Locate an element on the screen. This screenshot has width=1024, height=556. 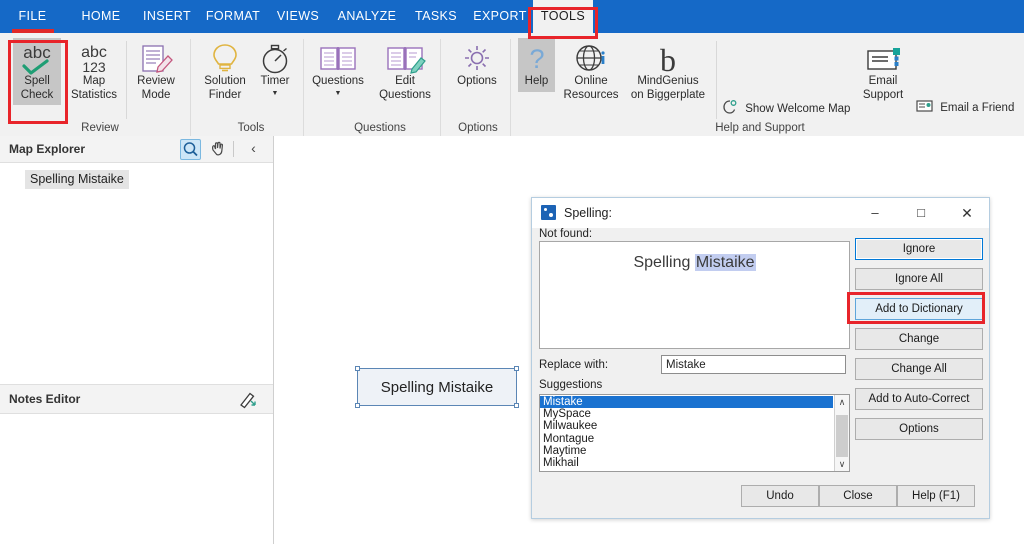
ribbon-button-map-statistics: abc 123 Map Statistics is located at coordinates (94, 71).